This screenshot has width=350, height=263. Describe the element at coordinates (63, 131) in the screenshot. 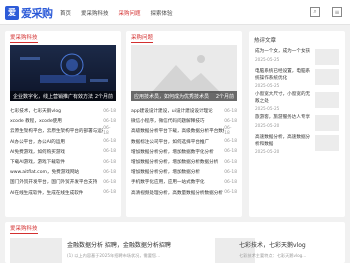

I see `list-item: 云原生架构平台，云原生架构平台的部署与运行 06-18` at that location.